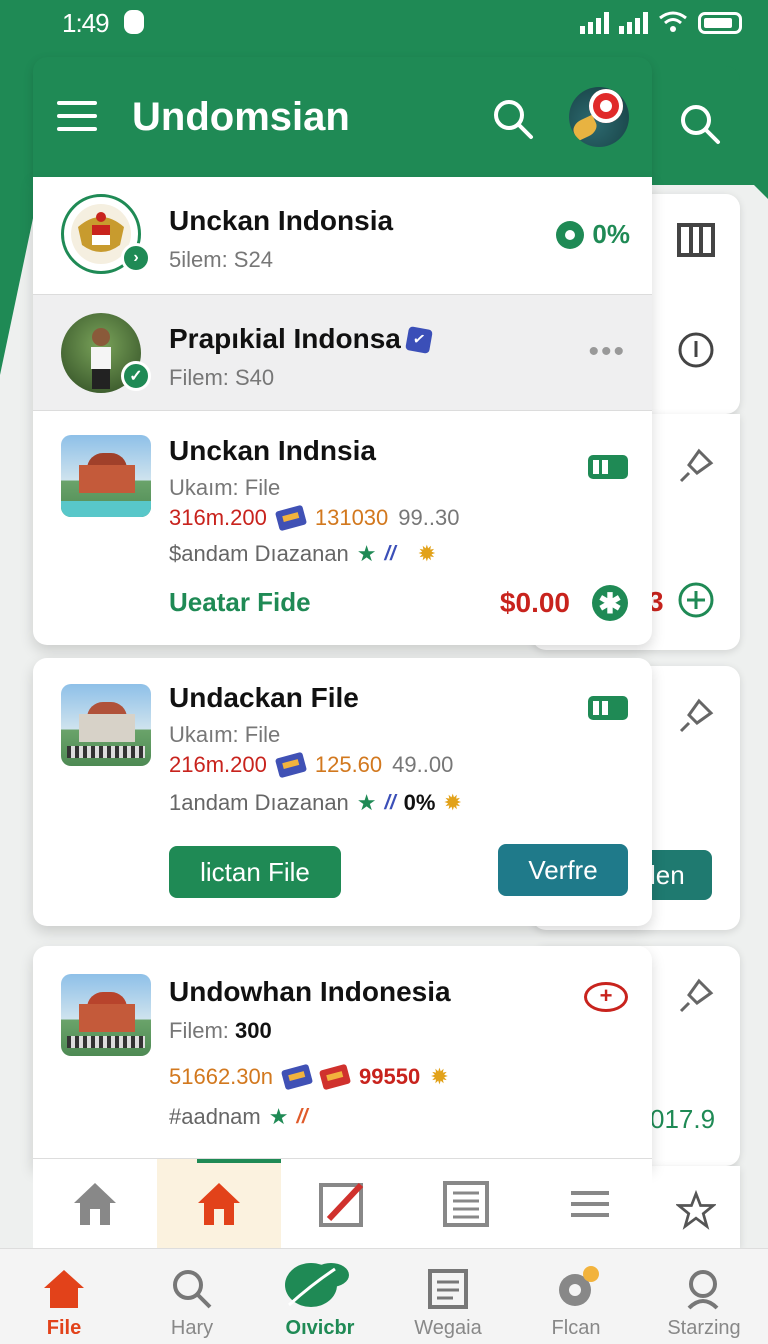 The width and height of the screenshot is (768, 1344). What do you see at coordinates (696, 600) in the screenshot?
I see `add-circle-icon` at bounding box center [696, 600].